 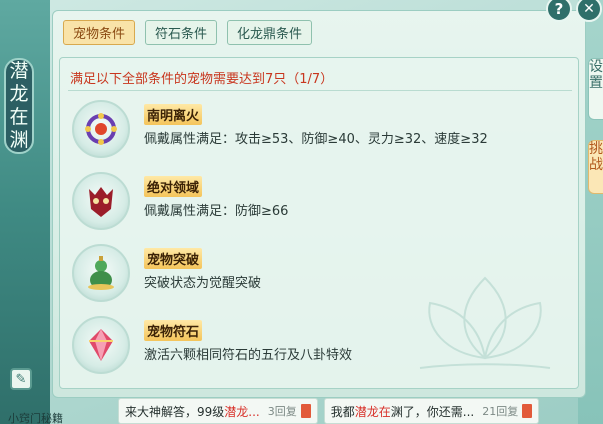 I want to click on right-tab-settings: 设置, so click(x=595, y=89).